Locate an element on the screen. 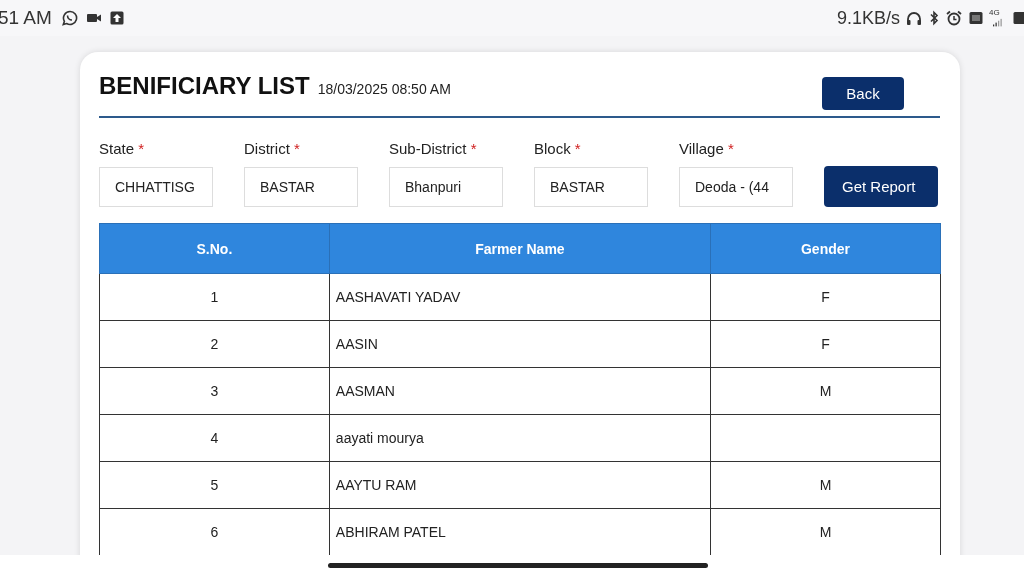 This screenshot has height=576, width=1024. column-header: Farmer Name is located at coordinates (520, 248).